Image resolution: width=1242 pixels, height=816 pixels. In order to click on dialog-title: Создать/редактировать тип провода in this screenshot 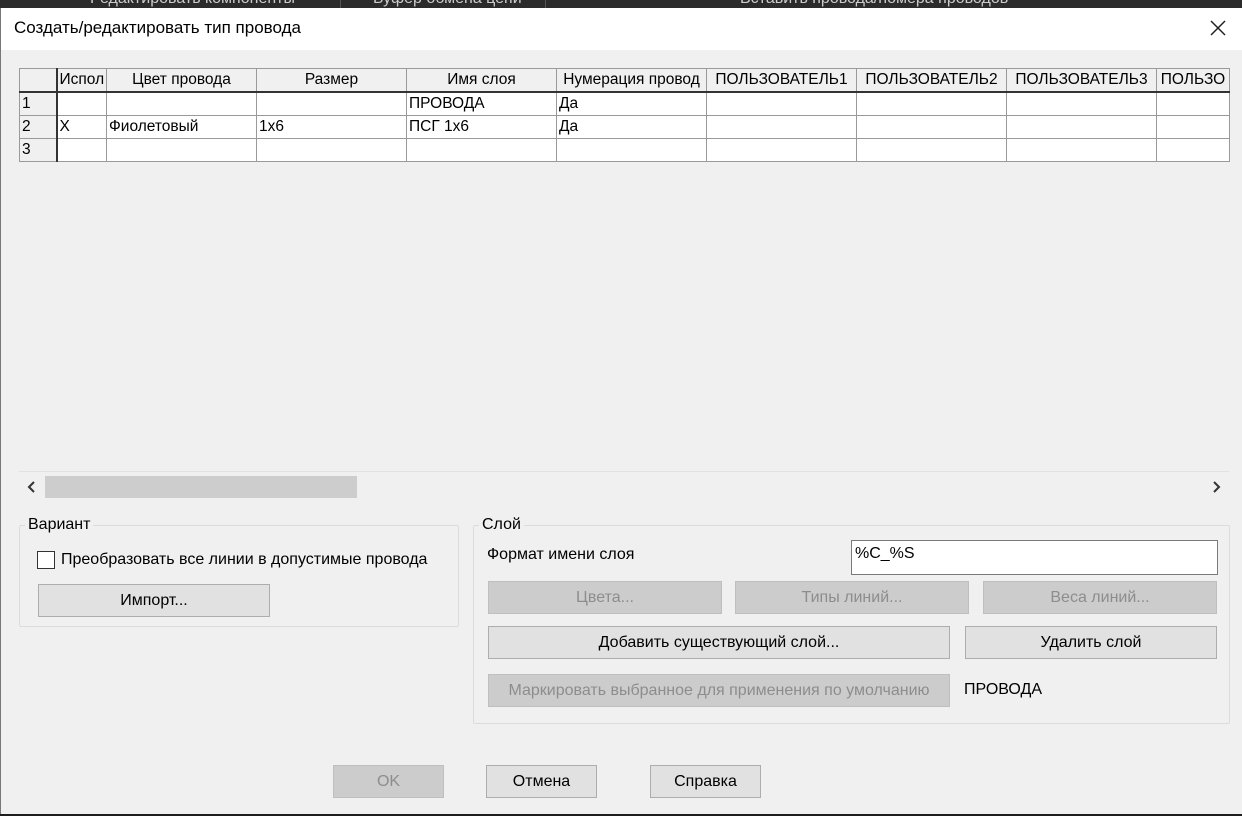, I will do `click(157, 27)`.